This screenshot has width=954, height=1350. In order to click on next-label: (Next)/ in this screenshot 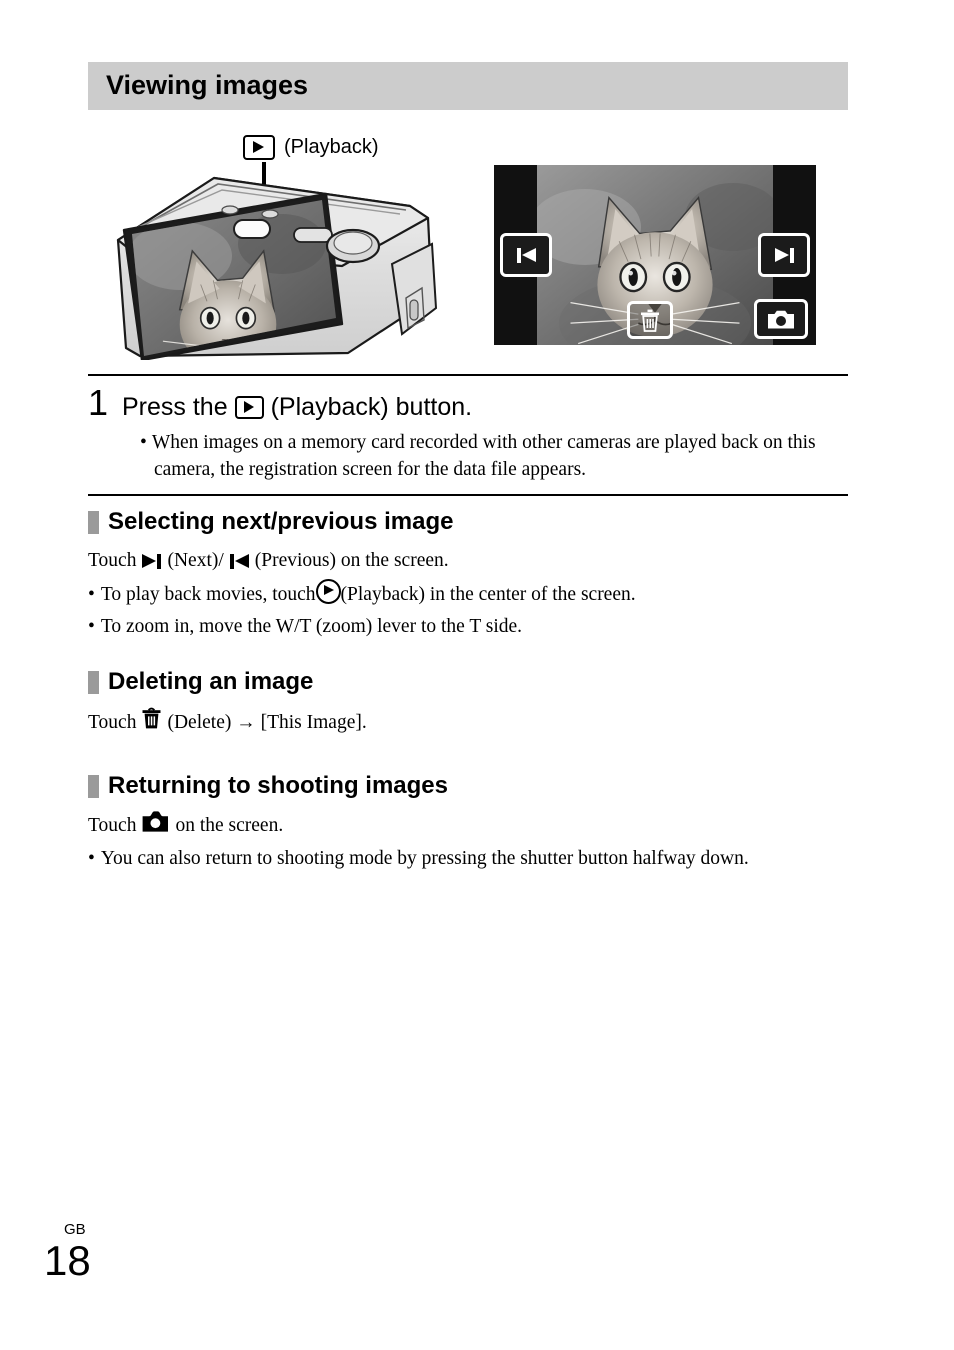, I will do `click(195, 560)`.